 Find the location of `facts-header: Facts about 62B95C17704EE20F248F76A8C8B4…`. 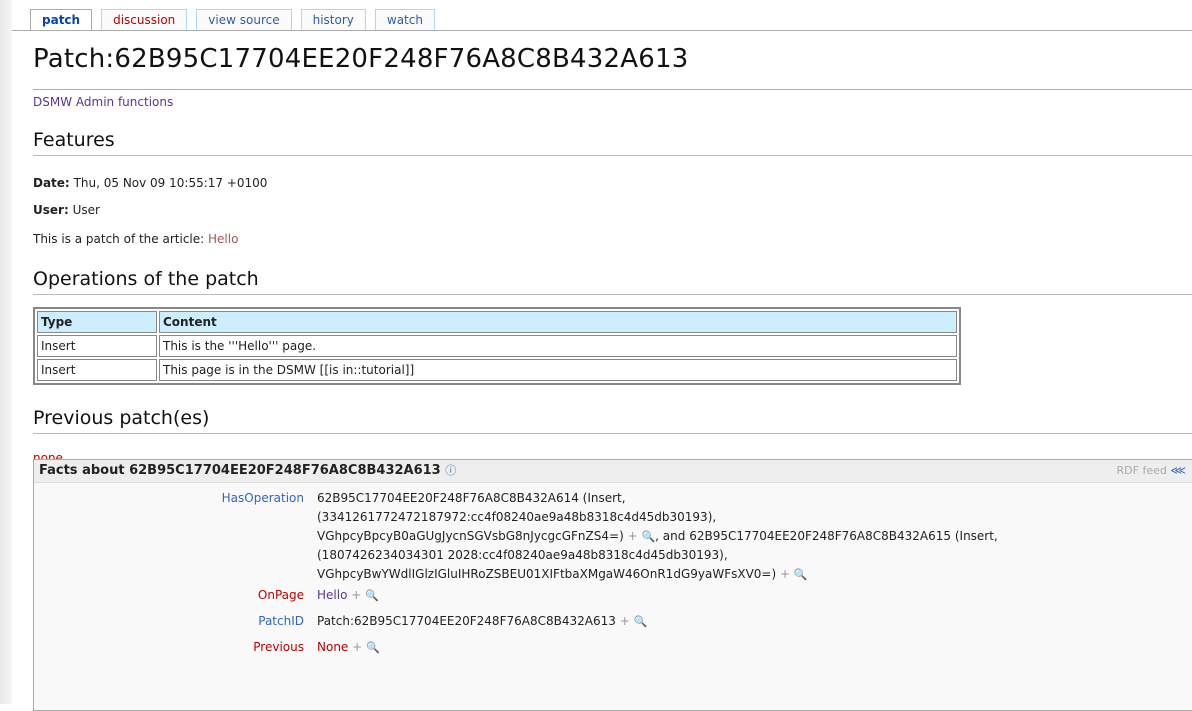

facts-header: Facts about 62B95C17704EE20F248F76A8C8B4… is located at coordinates (613, 471).